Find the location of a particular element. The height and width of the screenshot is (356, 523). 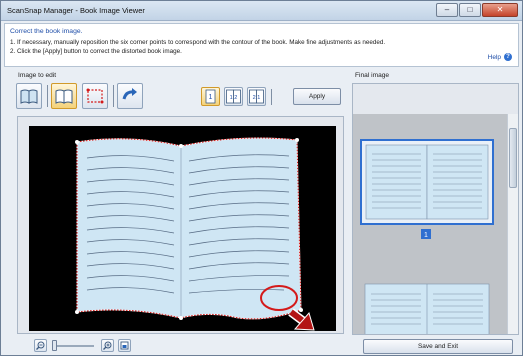

maximize-icon: □ is located at coordinates (470, 9).